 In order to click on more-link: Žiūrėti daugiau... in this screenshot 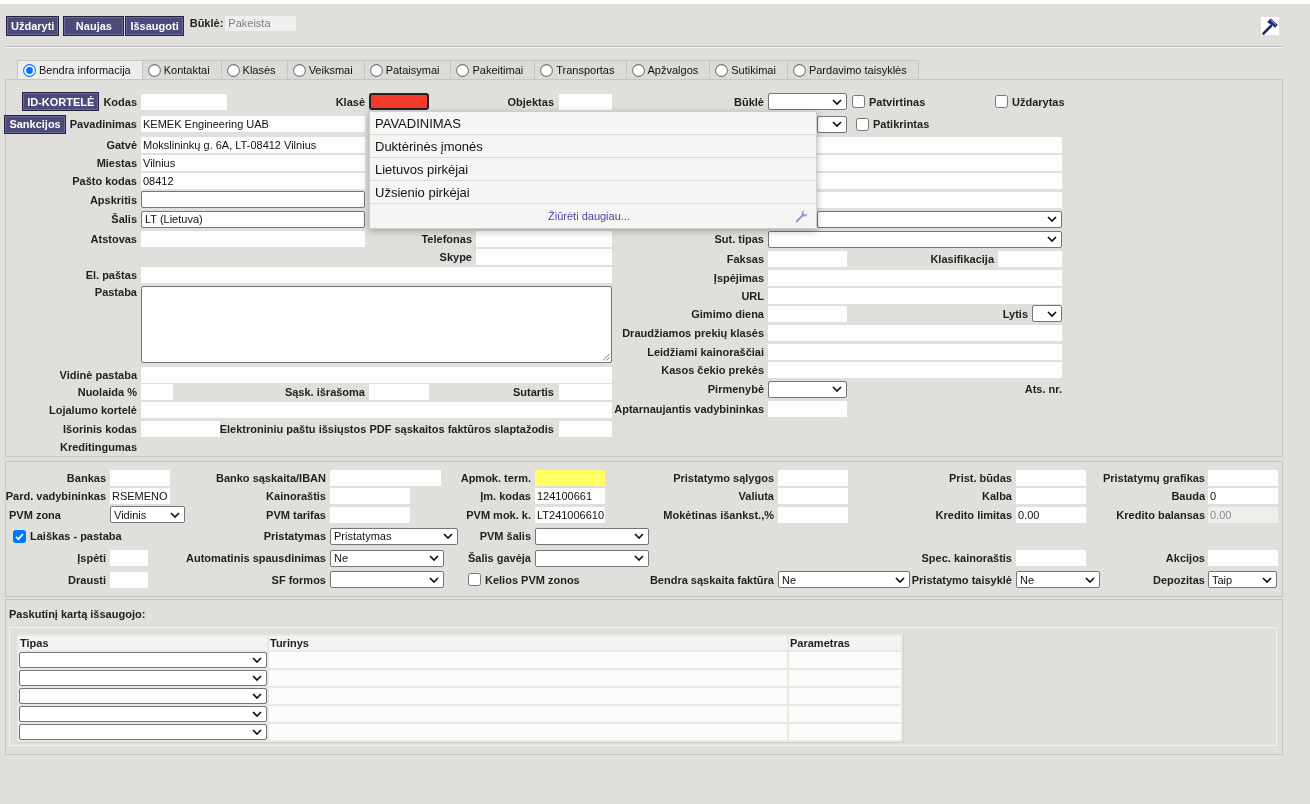, I will do `click(589, 216)`.